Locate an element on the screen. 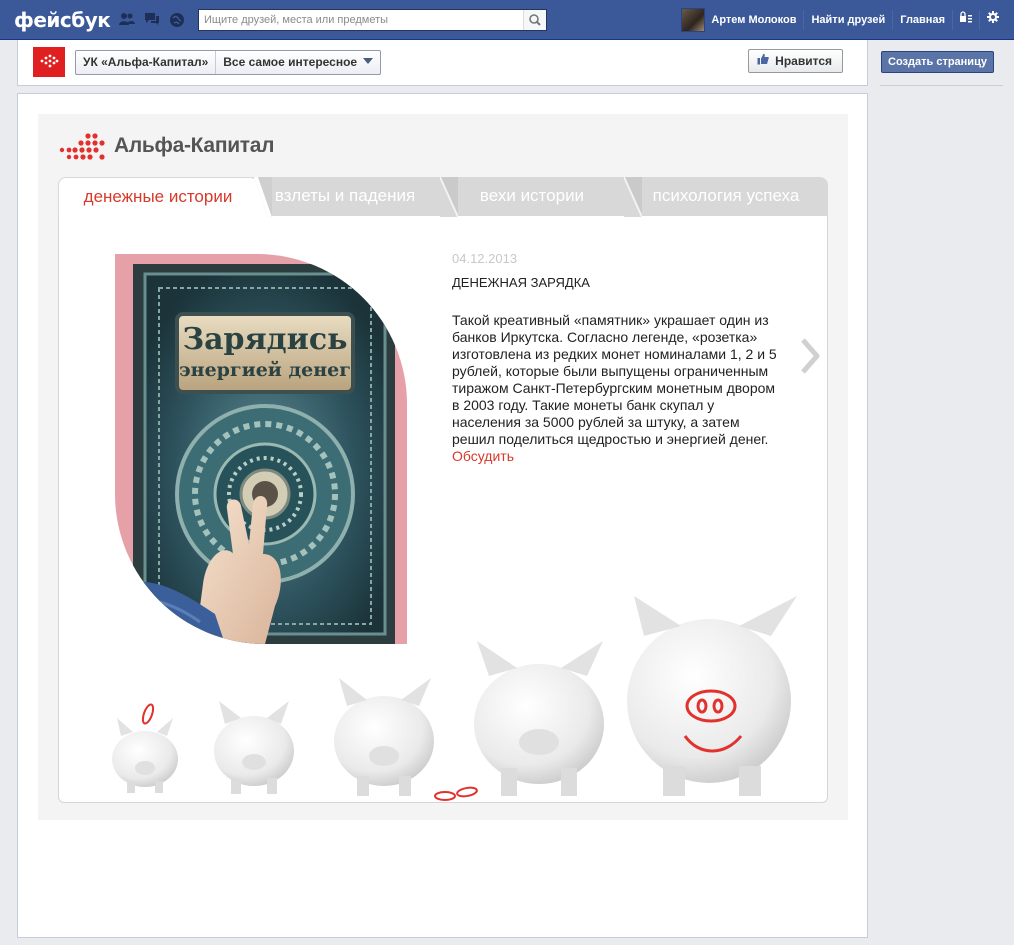 This screenshot has width=1014, height=945. search-box is located at coordinates (372, 20).